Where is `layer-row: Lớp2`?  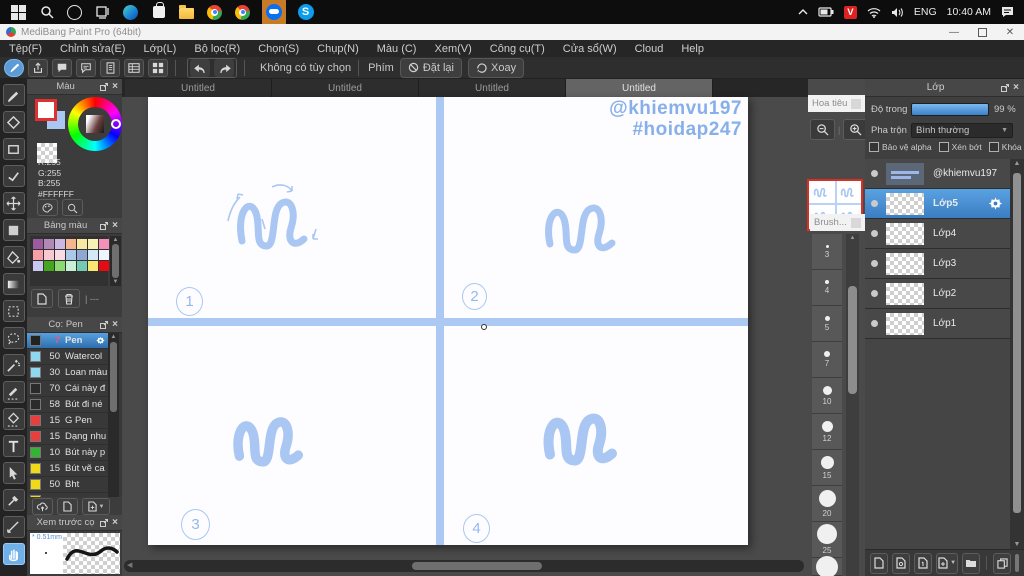
layer-row: Lớp2 is located at coordinates (937, 294).